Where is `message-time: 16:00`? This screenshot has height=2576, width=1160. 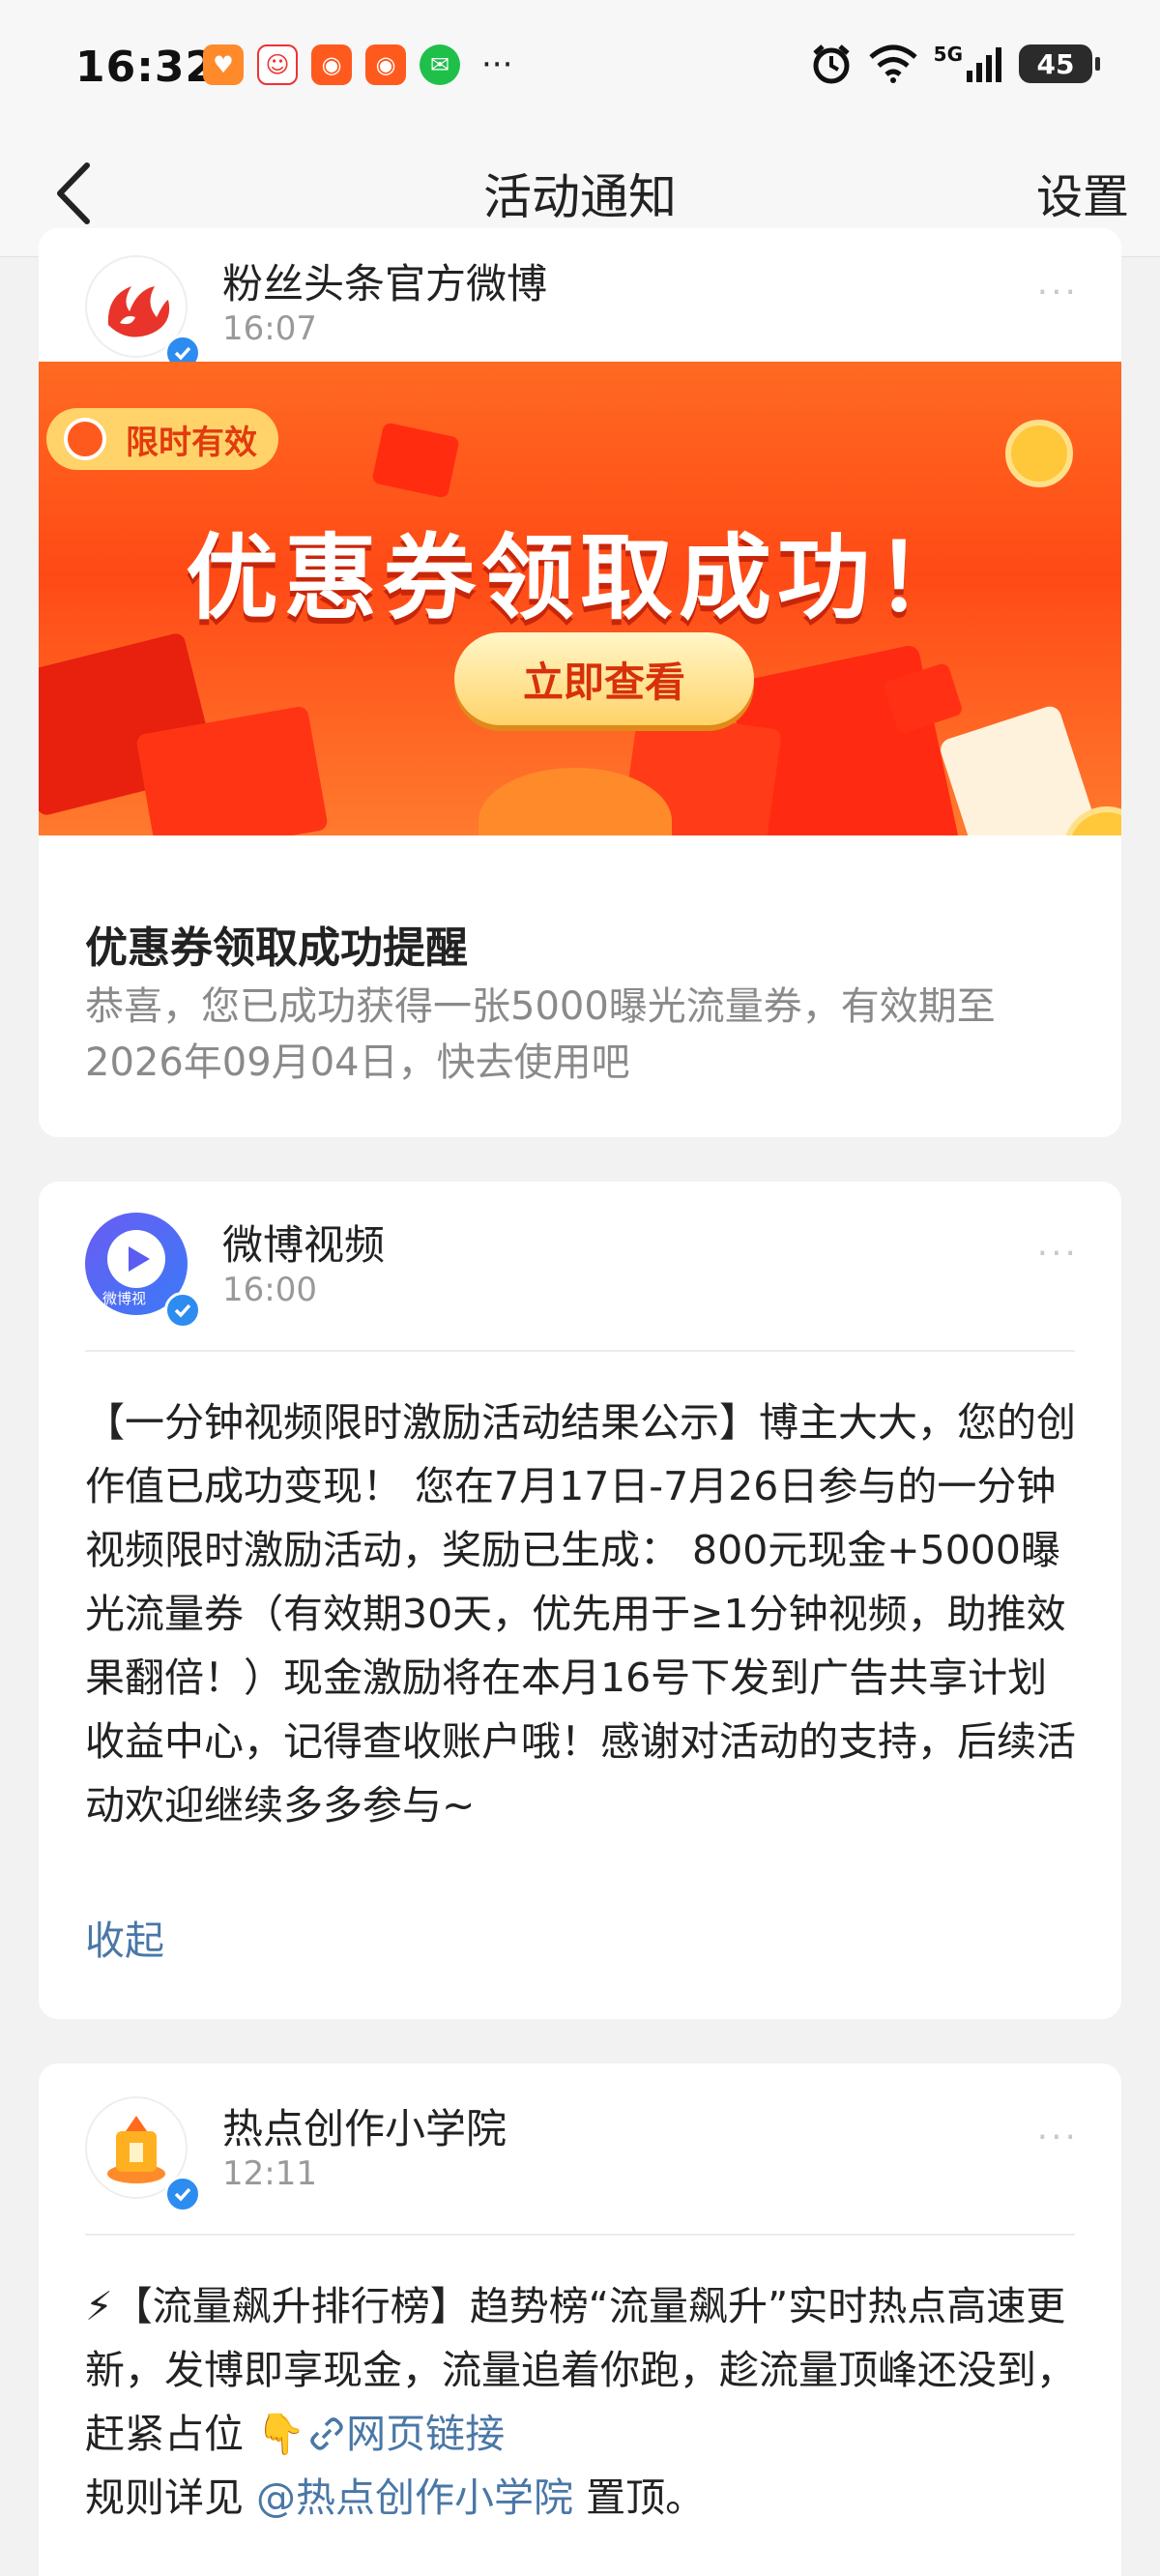
message-time: 16:00 is located at coordinates (269, 1290).